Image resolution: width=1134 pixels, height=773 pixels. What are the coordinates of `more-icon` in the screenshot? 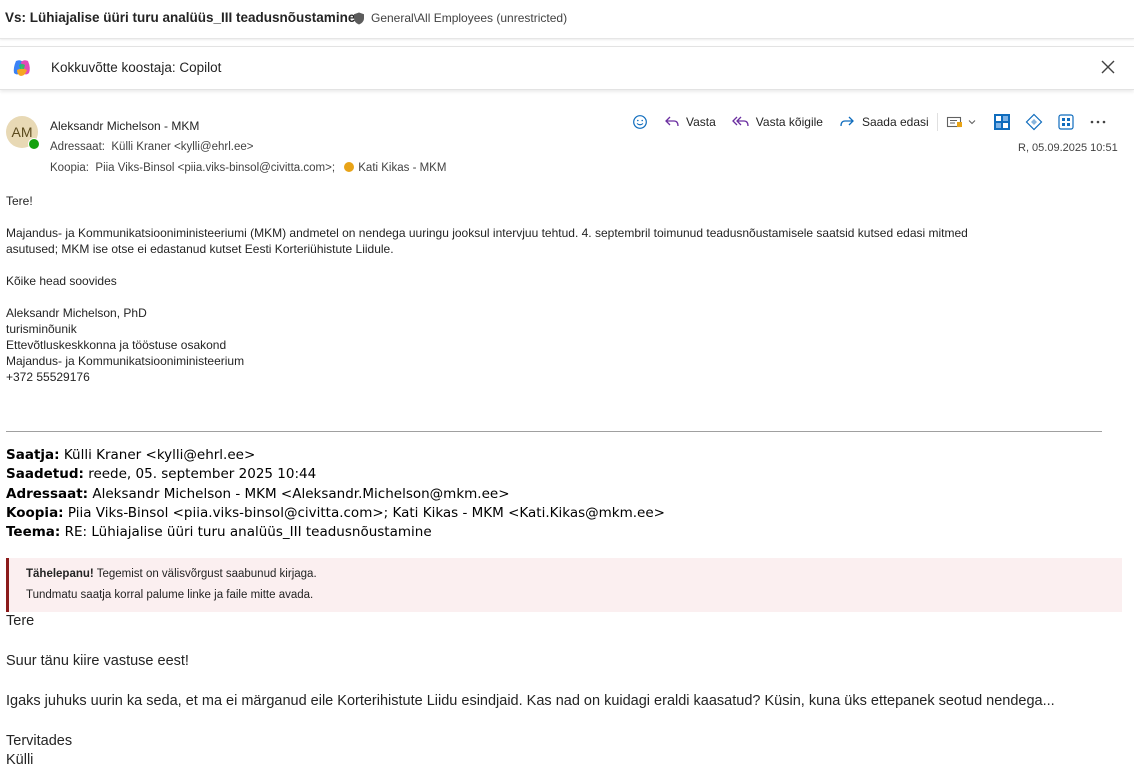 It's located at (1097, 122).